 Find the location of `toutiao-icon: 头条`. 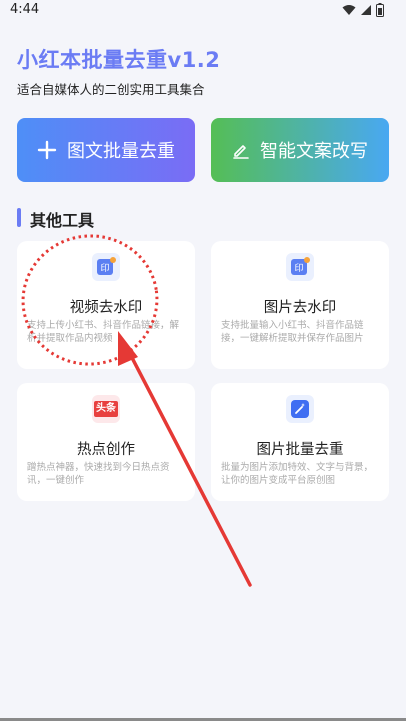

toutiao-icon: 头条 is located at coordinates (106, 409).